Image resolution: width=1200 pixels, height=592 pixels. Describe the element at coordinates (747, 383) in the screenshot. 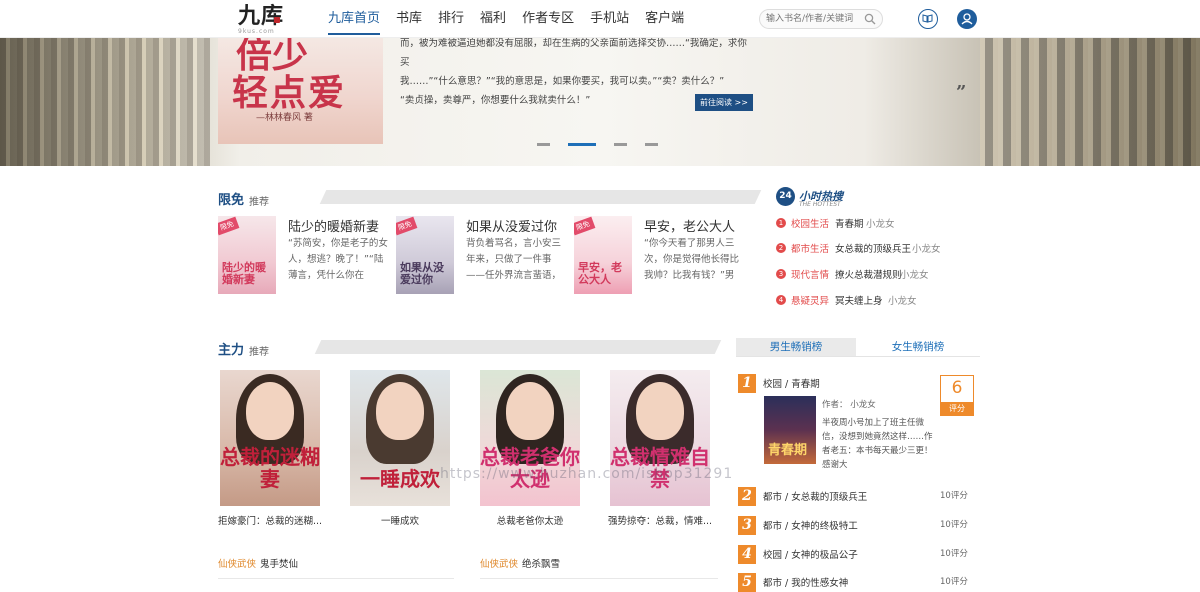

I see `rank-number: 1` at that location.